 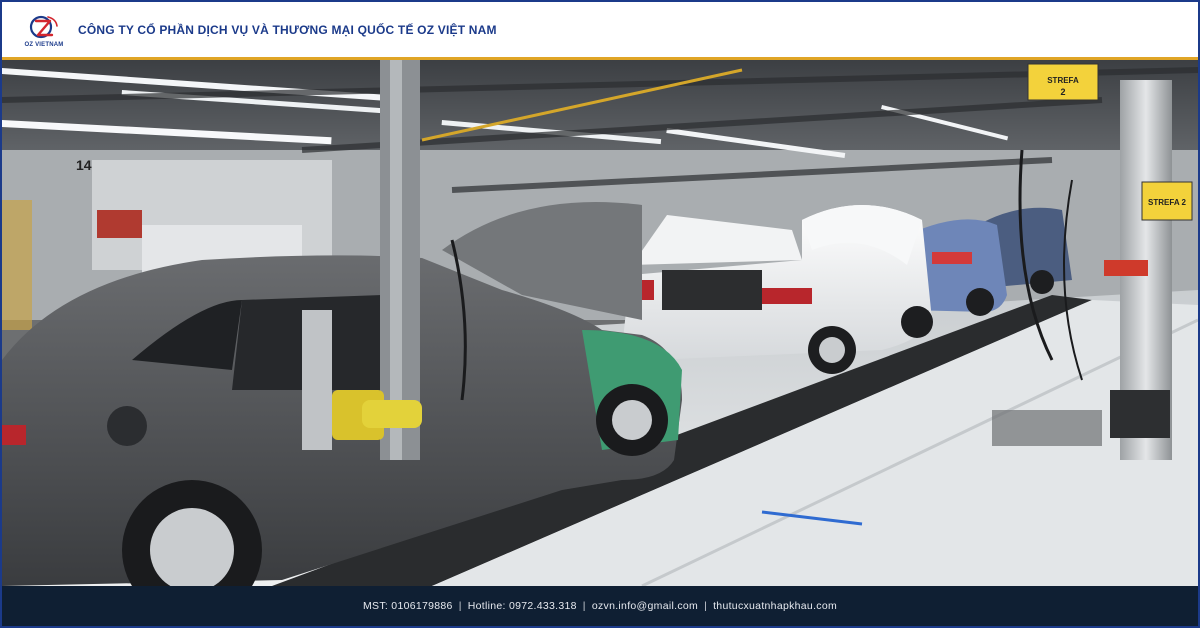 I want to click on car-white, so click(x=778, y=289).